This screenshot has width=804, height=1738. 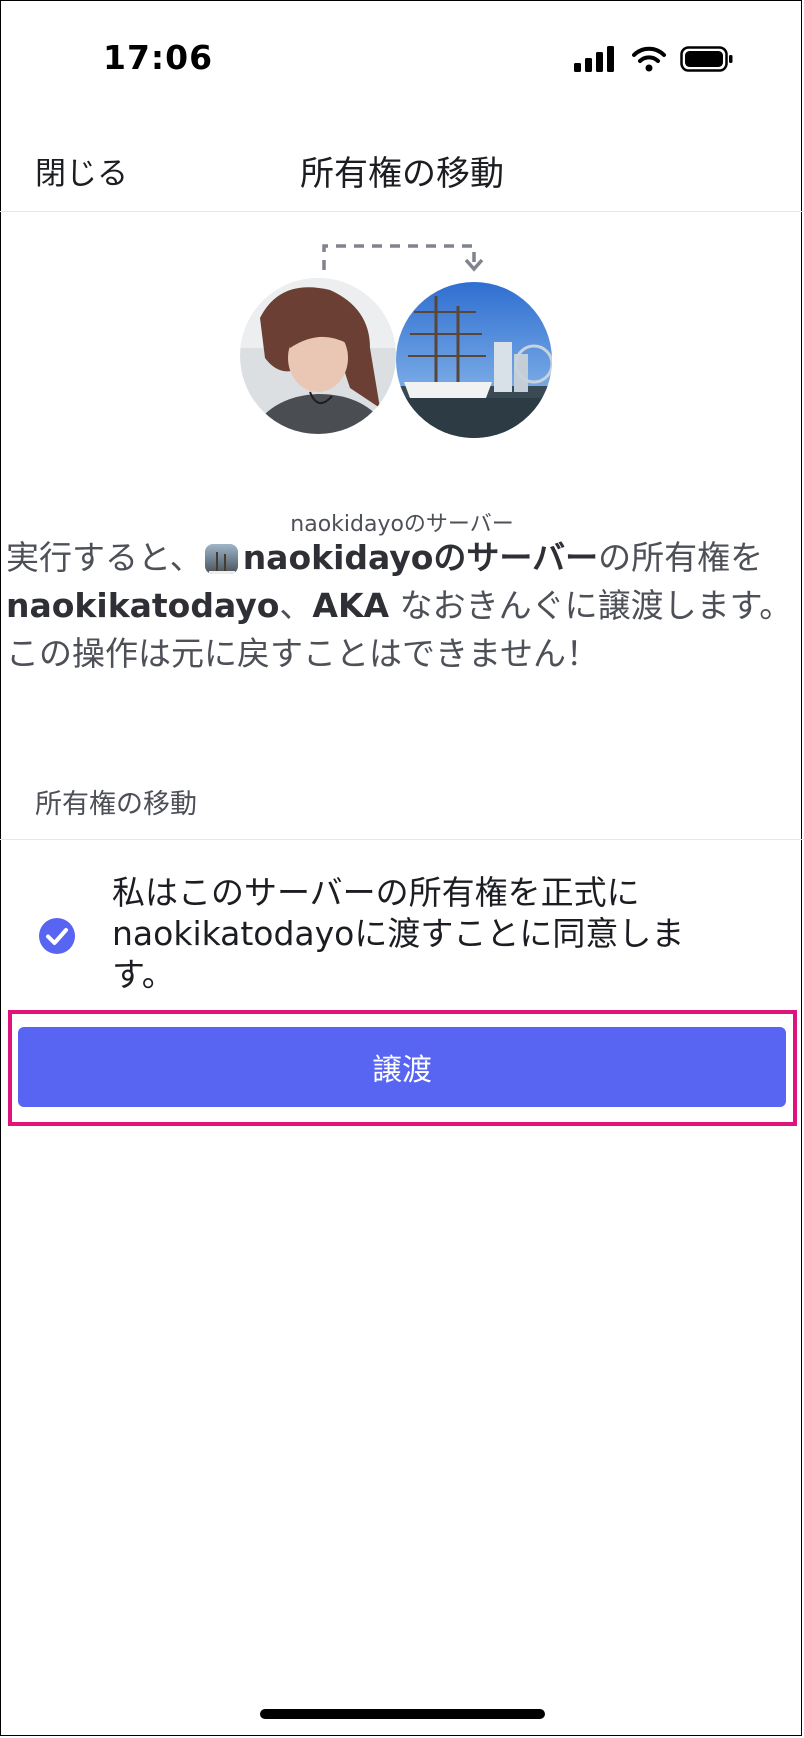 What do you see at coordinates (402, 1714) in the screenshot?
I see `home-indicator` at bounding box center [402, 1714].